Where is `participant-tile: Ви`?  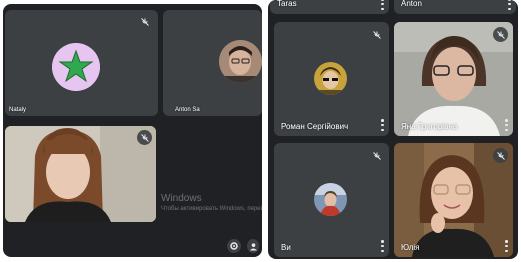
participant-tile: Ви is located at coordinates (331, 200).